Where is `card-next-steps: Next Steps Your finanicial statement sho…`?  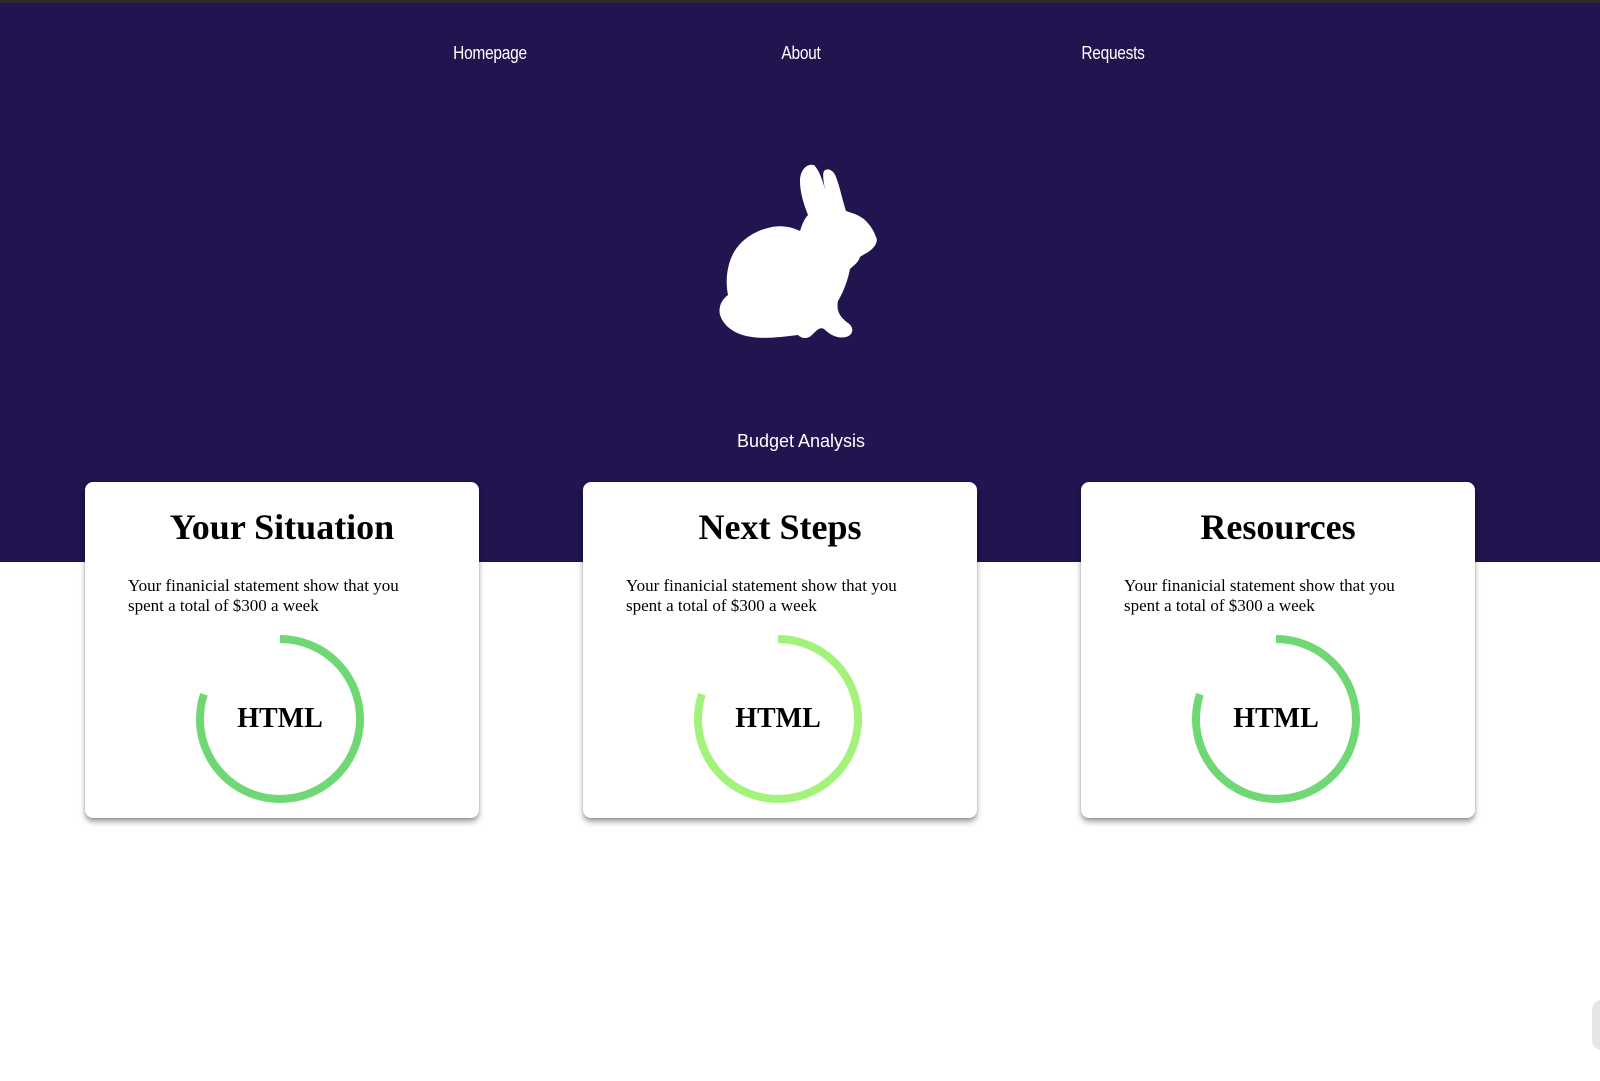
card-next-steps: Next Steps Your finanicial statement sho… is located at coordinates (780, 650).